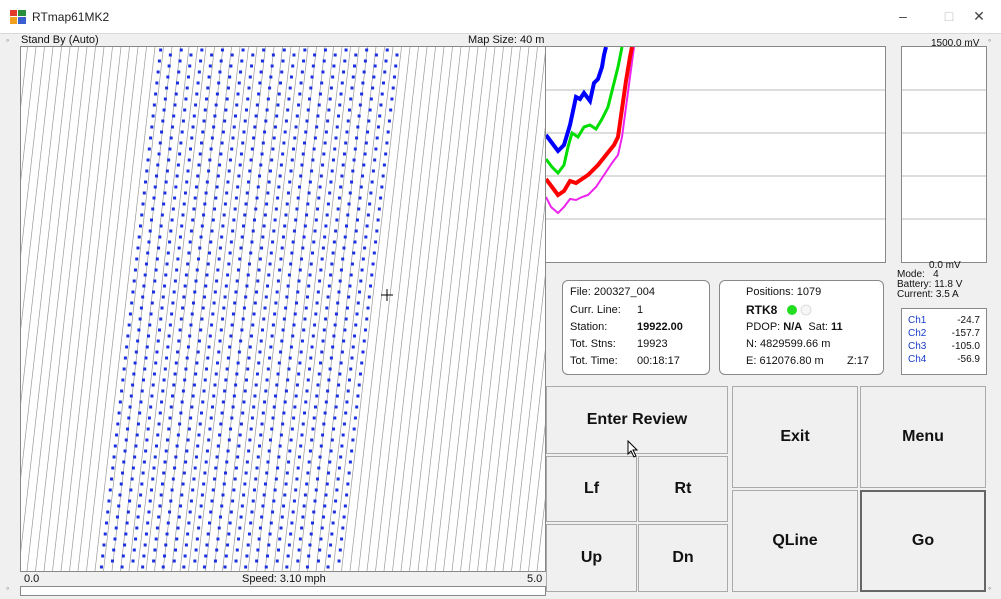 The image size is (1001, 599). What do you see at coordinates (591, 489) in the screenshot?
I see `left-button: Lf` at bounding box center [591, 489].